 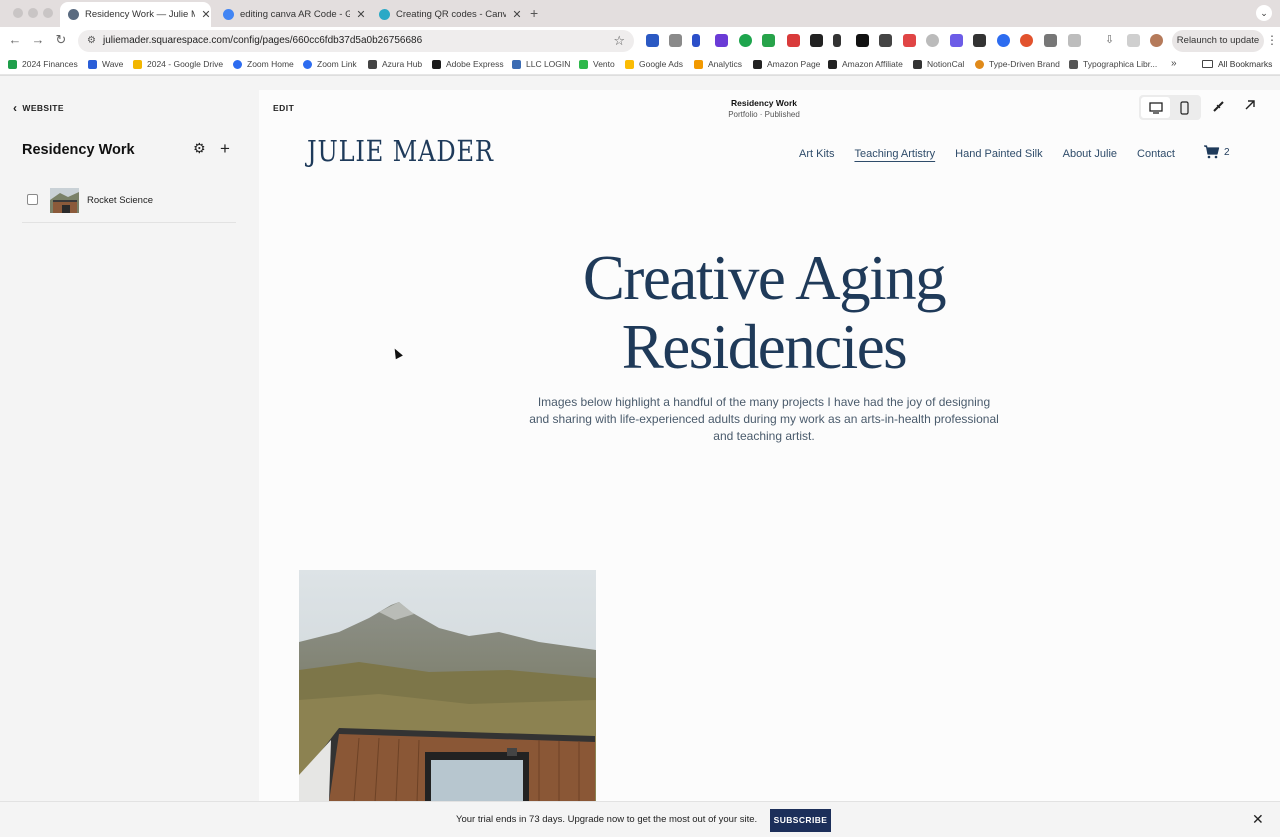 What do you see at coordinates (61, 40) in the screenshot?
I see `reload-icon: ↻` at bounding box center [61, 40].